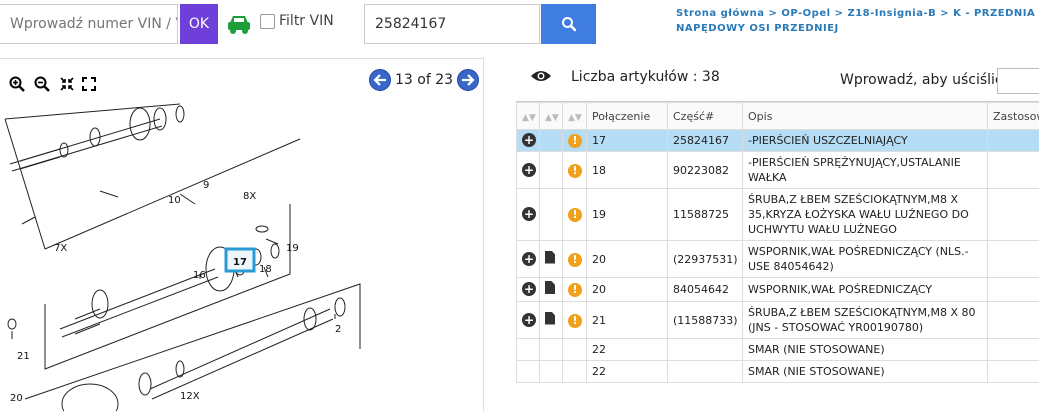 The image size is (1039, 411). Describe the element at coordinates (627, 259) in the screenshot. I see `row-connection: 20` at that location.